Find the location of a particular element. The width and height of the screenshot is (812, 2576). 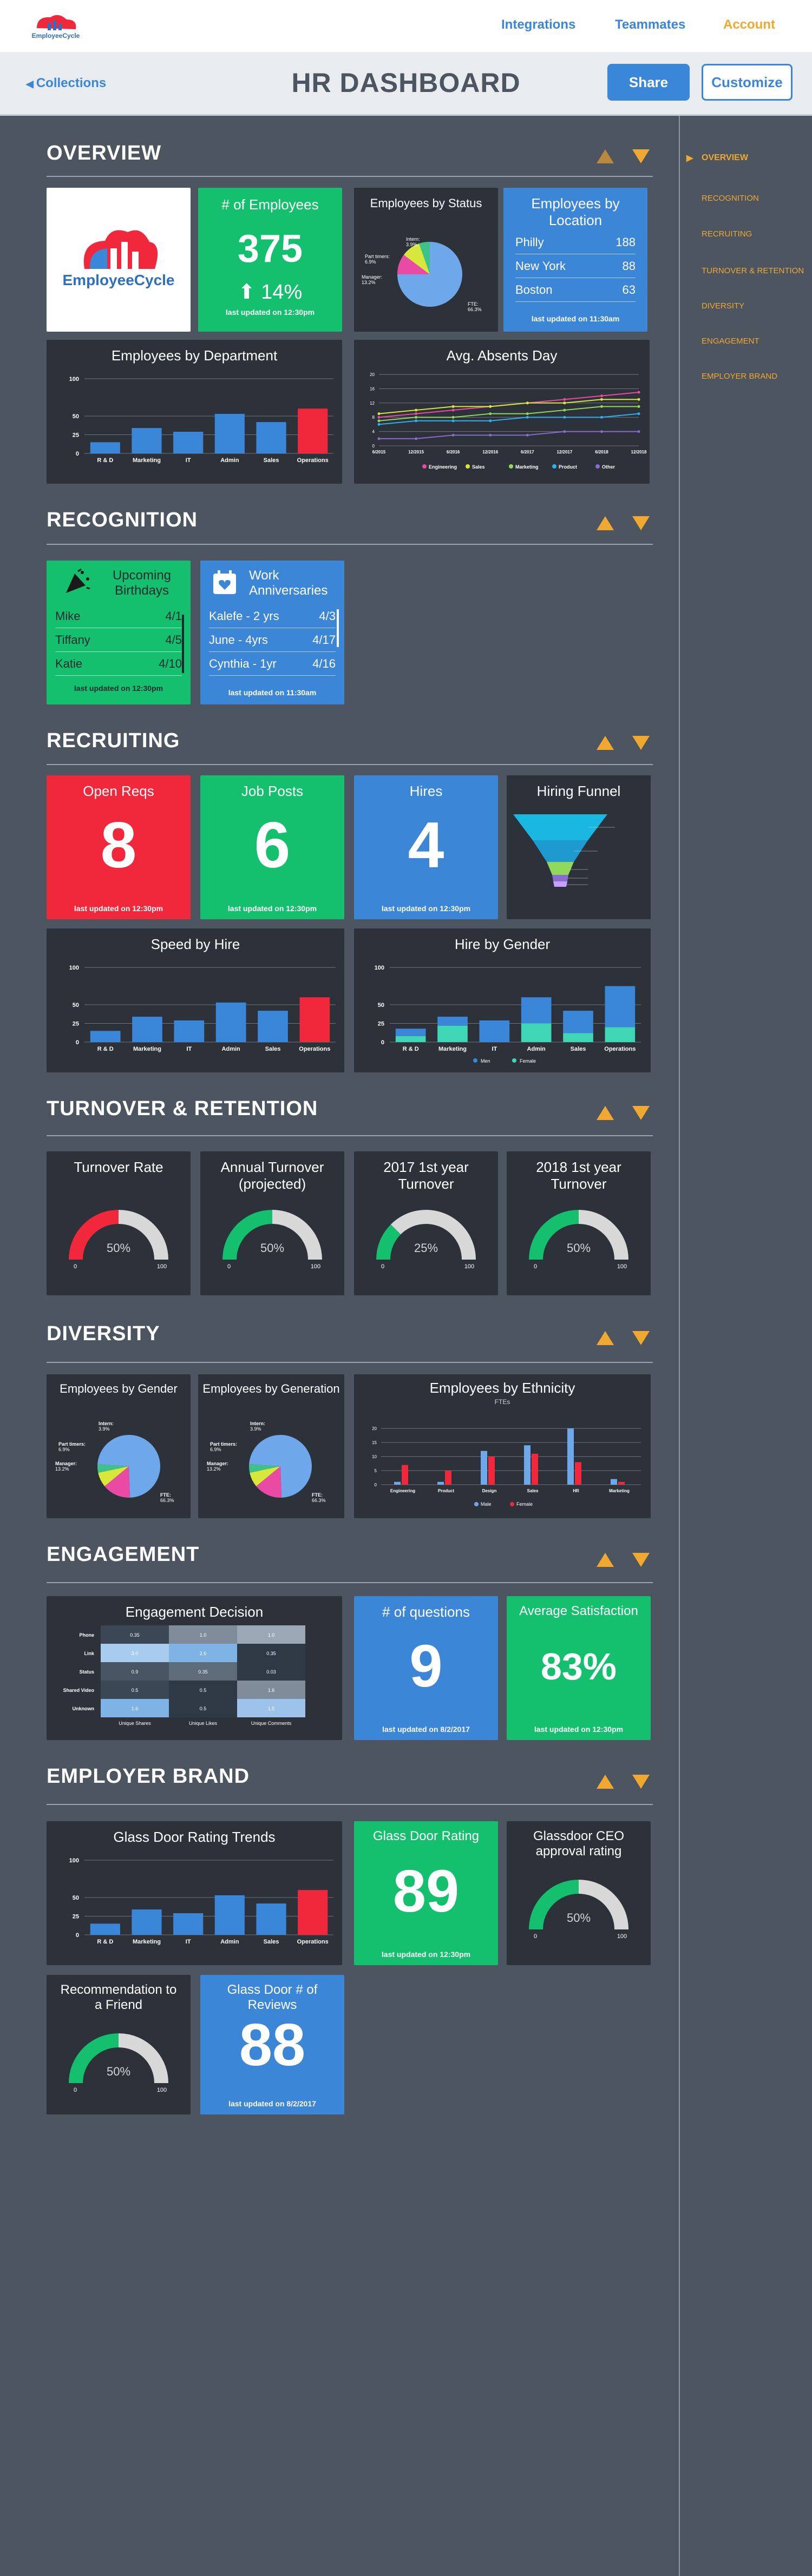

change-value: 14% is located at coordinates (282, 292).